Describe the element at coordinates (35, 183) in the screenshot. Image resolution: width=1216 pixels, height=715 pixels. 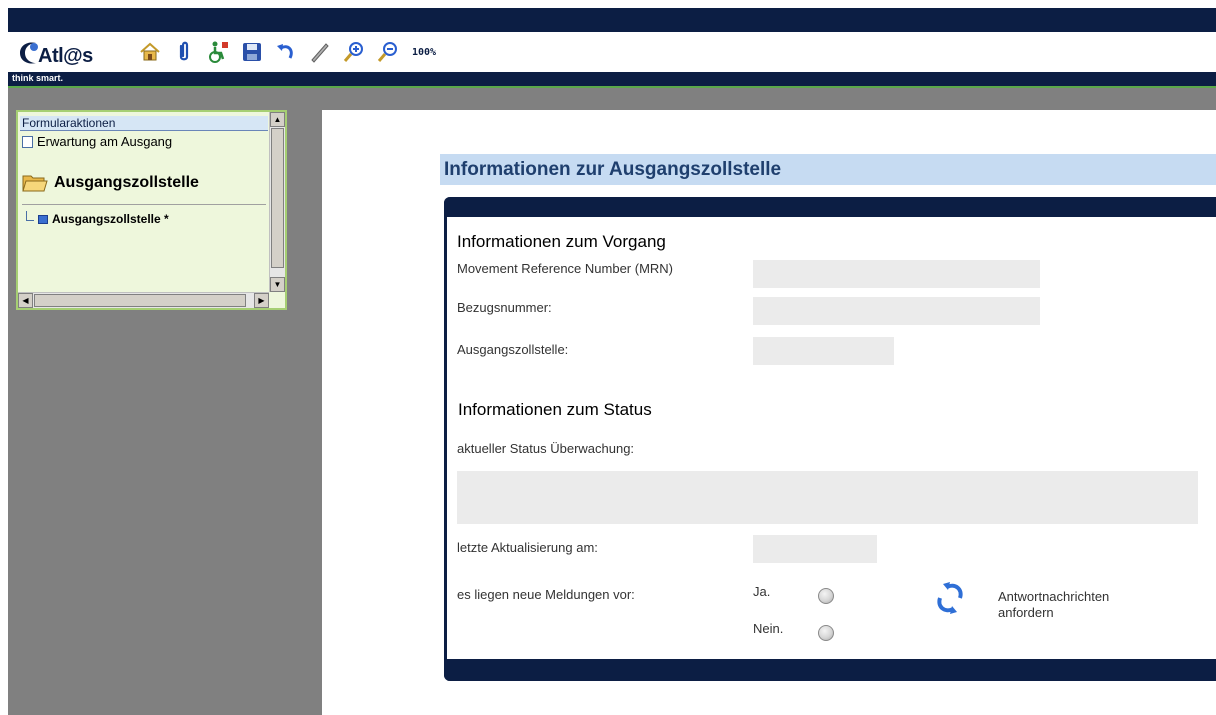
I see `open-folder-icon` at that location.